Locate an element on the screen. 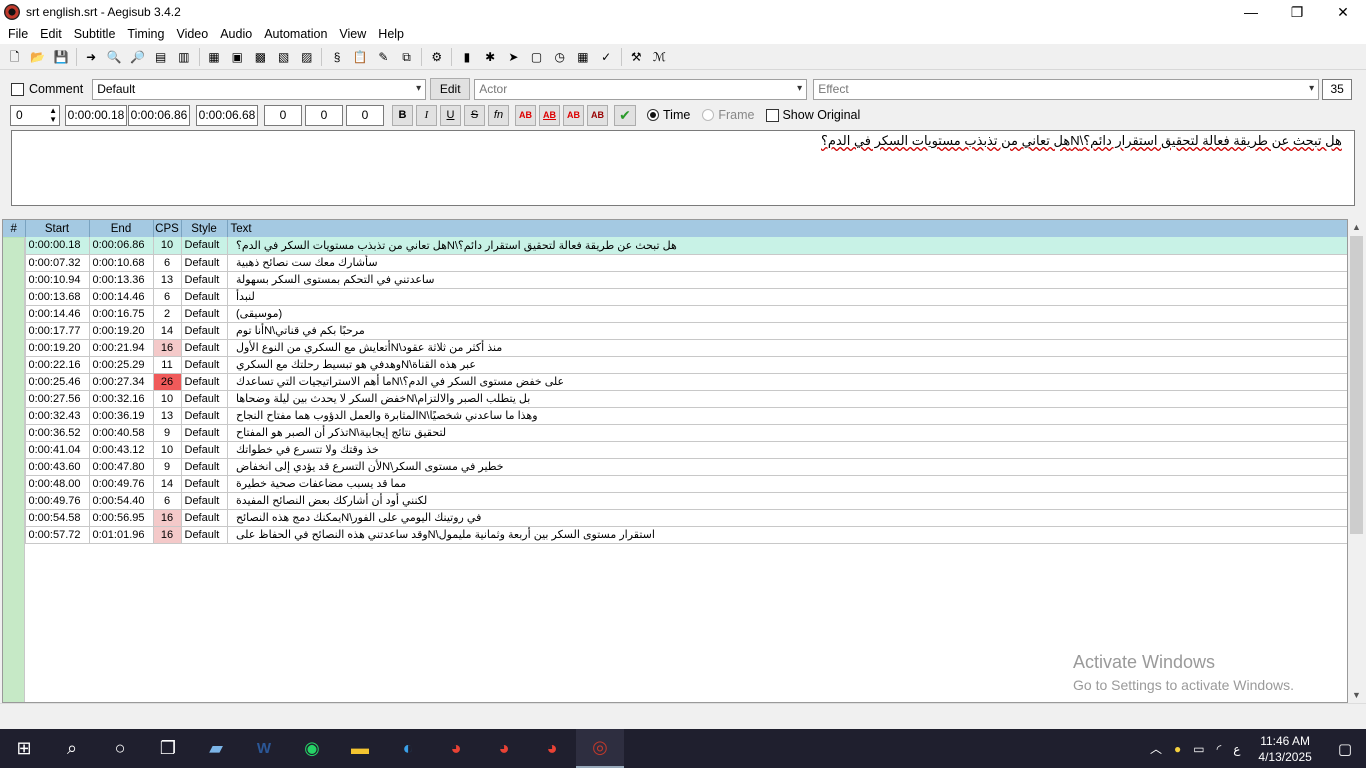 The width and height of the screenshot is (1366, 768). font-button: fn is located at coordinates (498, 115).